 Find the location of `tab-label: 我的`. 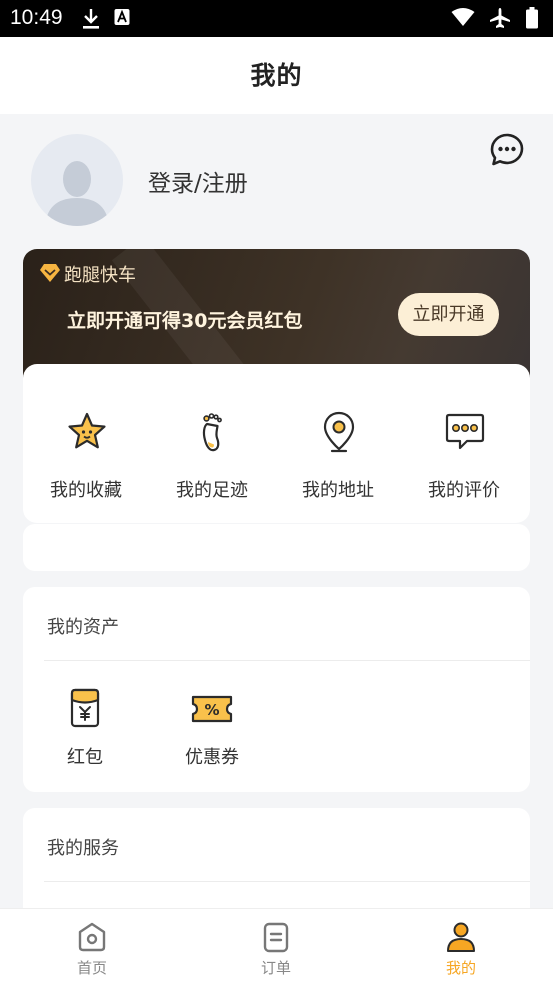

tab-label: 我的 is located at coordinates (460, 968).